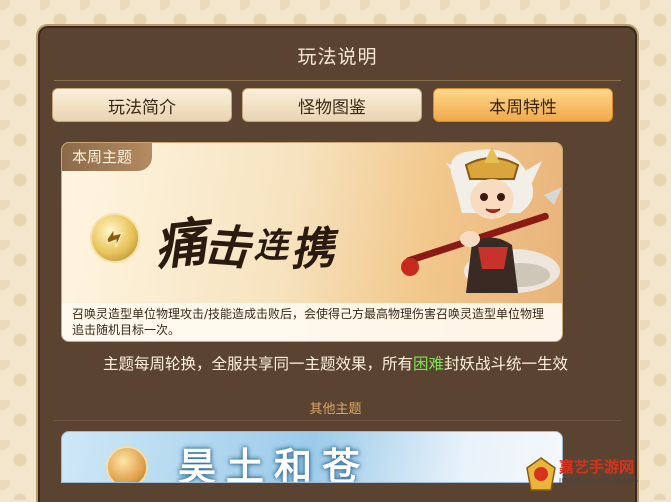 The width and height of the screenshot is (671, 502). Describe the element at coordinates (271, 246) in the screenshot. I see `theme-title-char: 连` at that location.